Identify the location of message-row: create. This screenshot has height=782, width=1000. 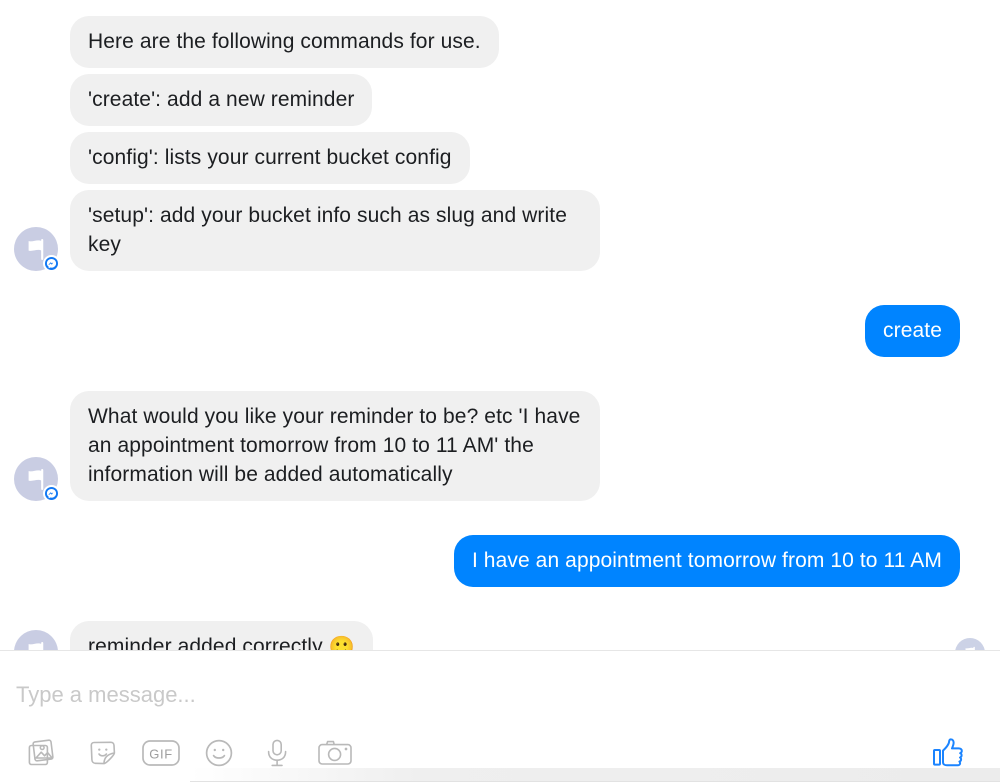
(500, 331).